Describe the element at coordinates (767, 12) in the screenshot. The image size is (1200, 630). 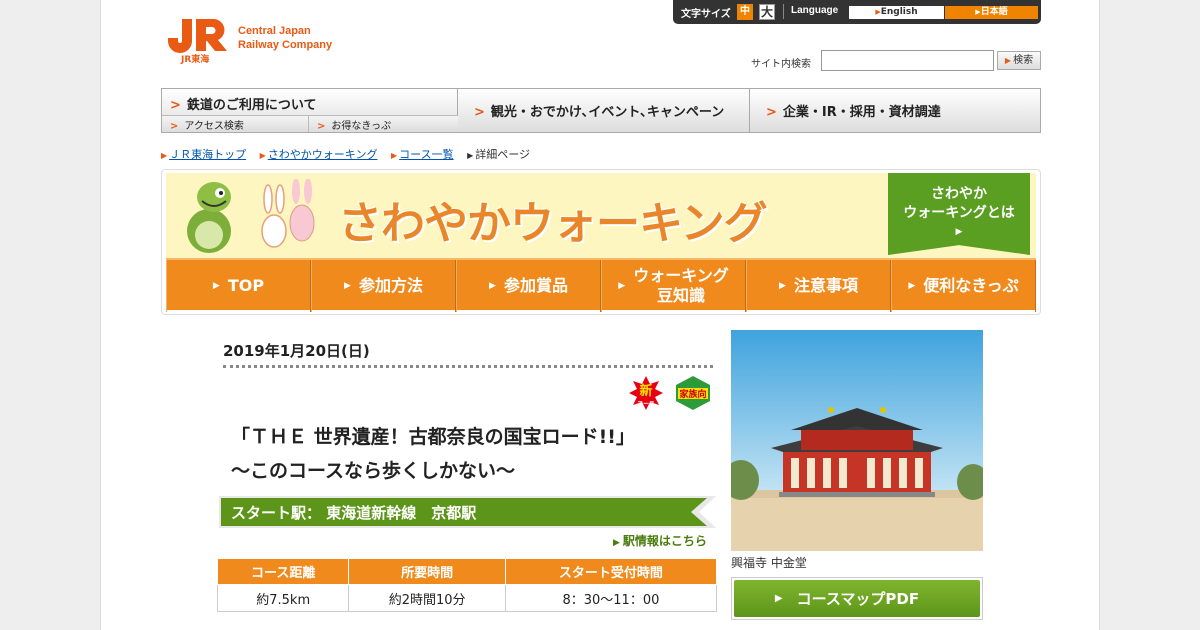
I see `font-size-large-button: 大` at that location.